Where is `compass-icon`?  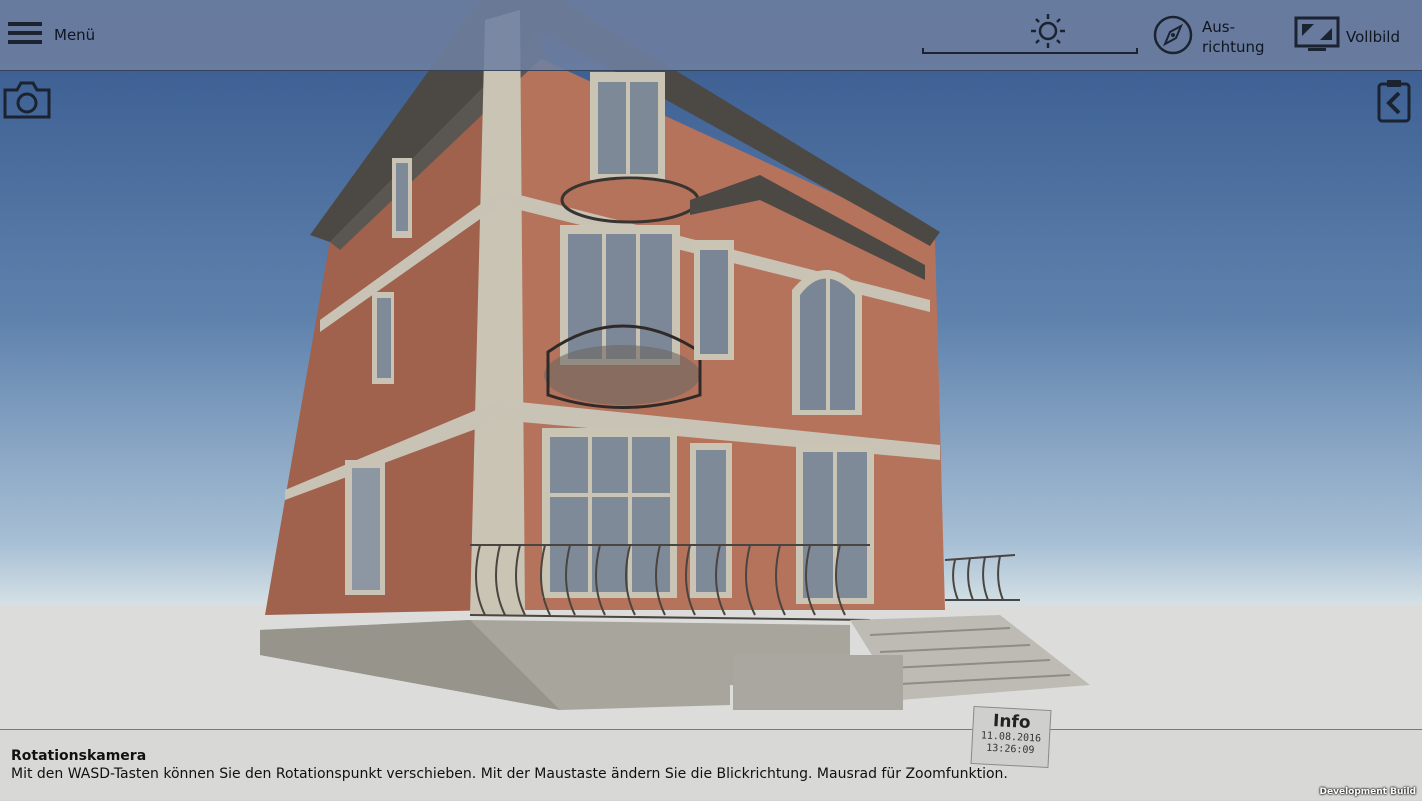
compass-icon is located at coordinates (1173, 37).